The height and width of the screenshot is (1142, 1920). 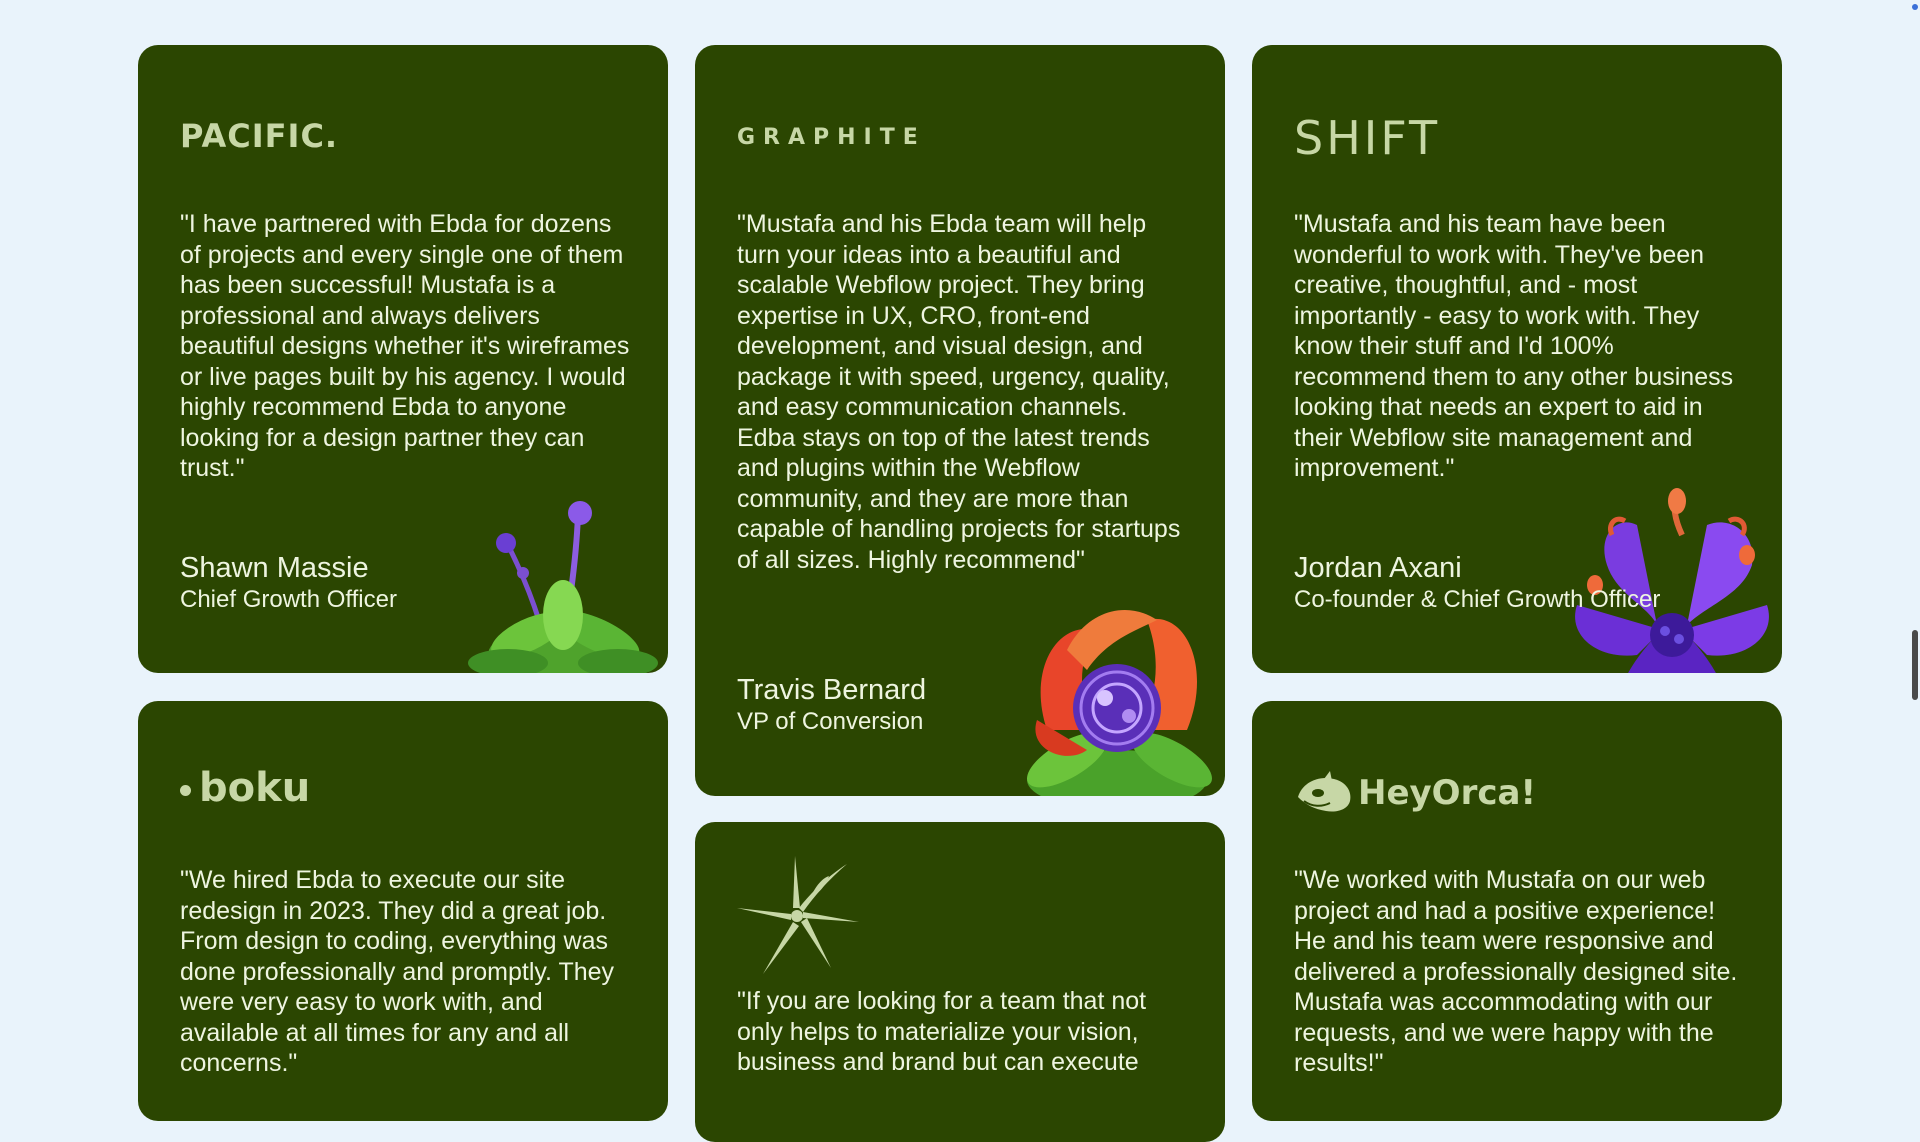 I want to click on testimonial-author: Shawn Massie Chief Growth Officer, so click(x=288, y=583).